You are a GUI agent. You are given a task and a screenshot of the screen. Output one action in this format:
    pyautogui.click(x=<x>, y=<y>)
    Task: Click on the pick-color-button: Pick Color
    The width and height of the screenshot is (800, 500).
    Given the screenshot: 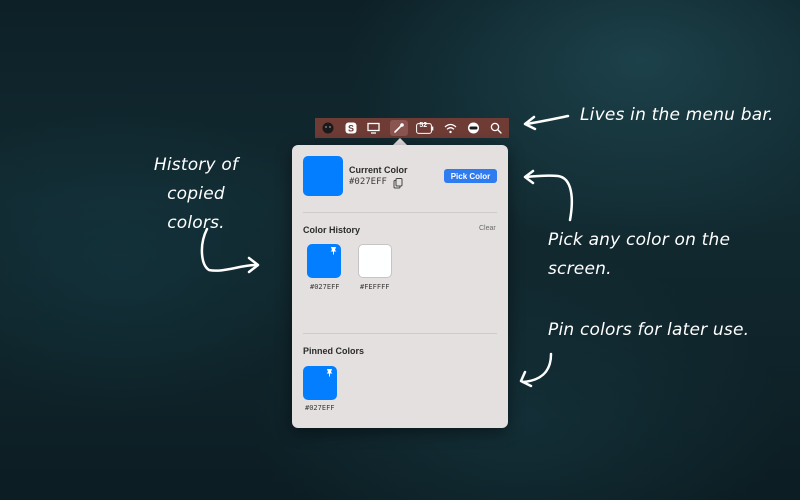 What is the action you would take?
    pyautogui.click(x=470, y=176)
    